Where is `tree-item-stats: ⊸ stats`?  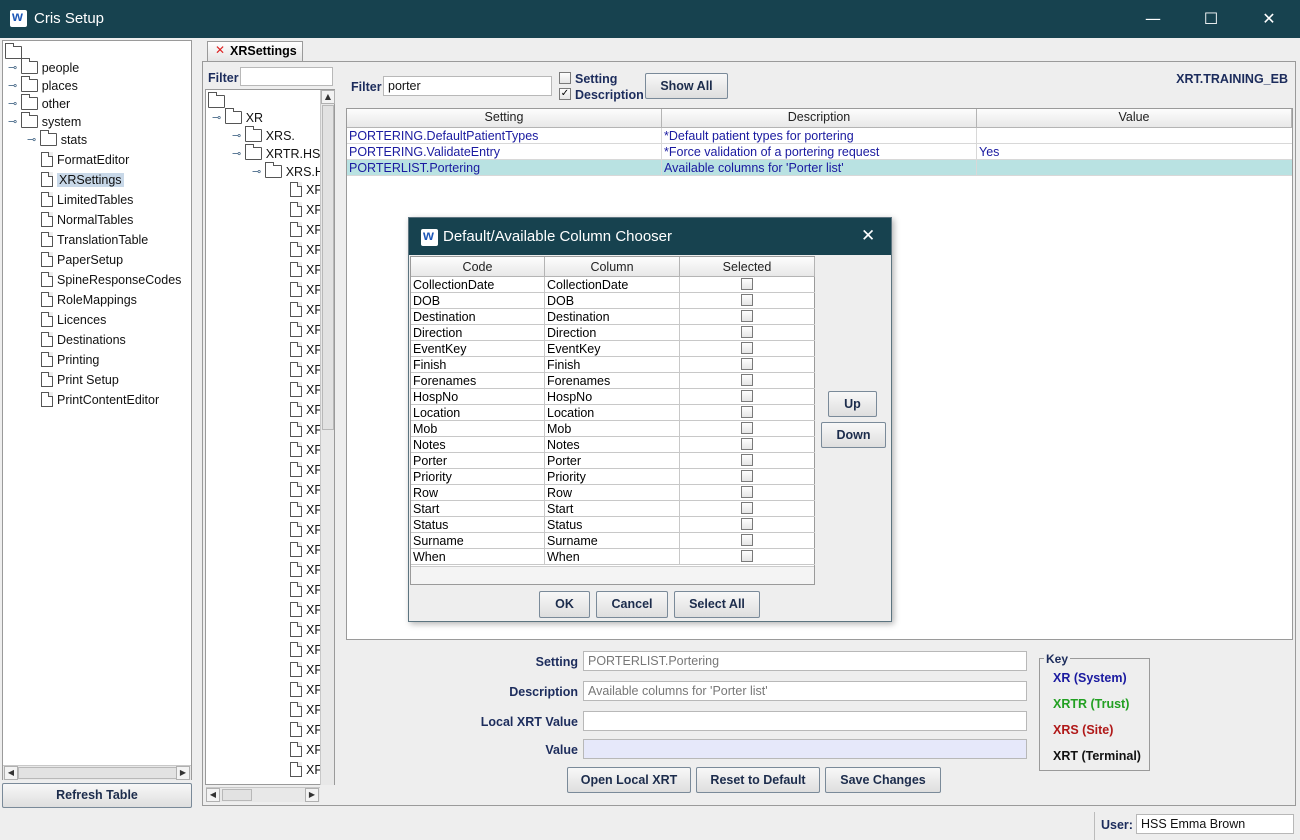
tree-item-stats: ⊸ stats is located at coordinates (57, 140).